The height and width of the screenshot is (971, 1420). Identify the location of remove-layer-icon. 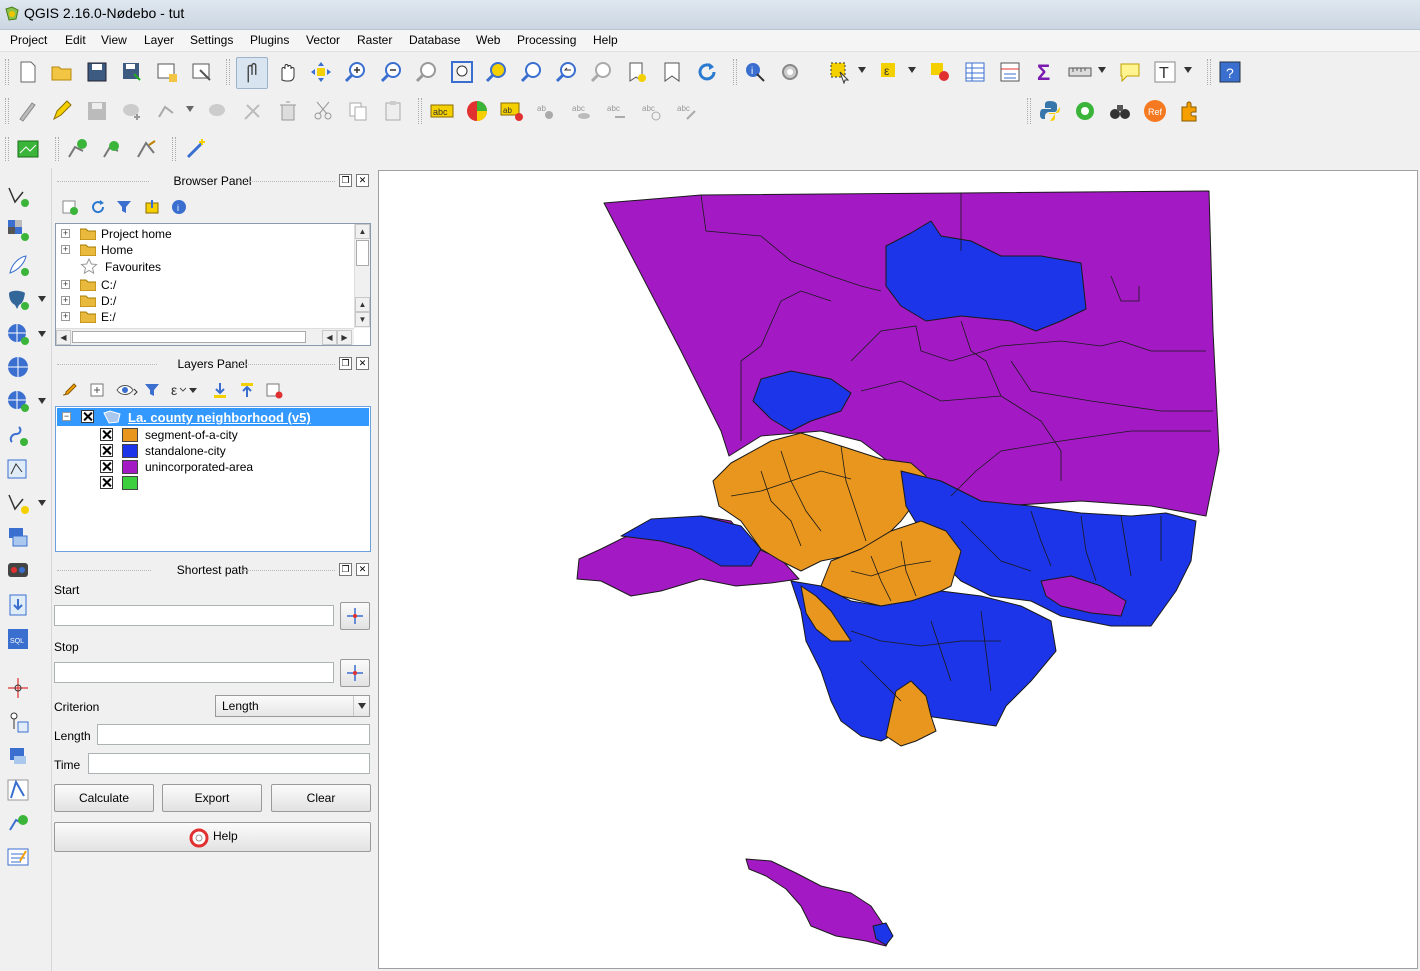
(274, 390).